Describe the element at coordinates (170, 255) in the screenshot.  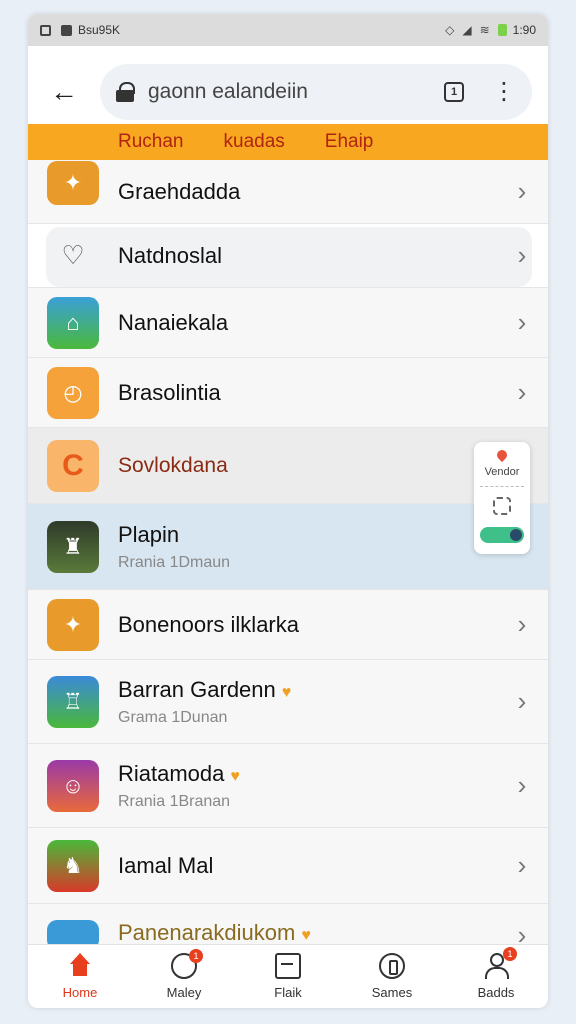
I see `item-title: Natdnoslal` at that location.